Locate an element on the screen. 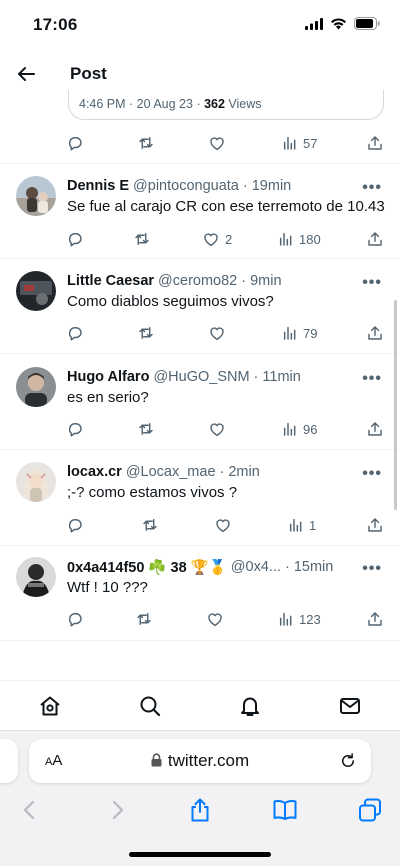 The image size is (400, 866). post-time: · 2min is located at coordinates (239, 472).